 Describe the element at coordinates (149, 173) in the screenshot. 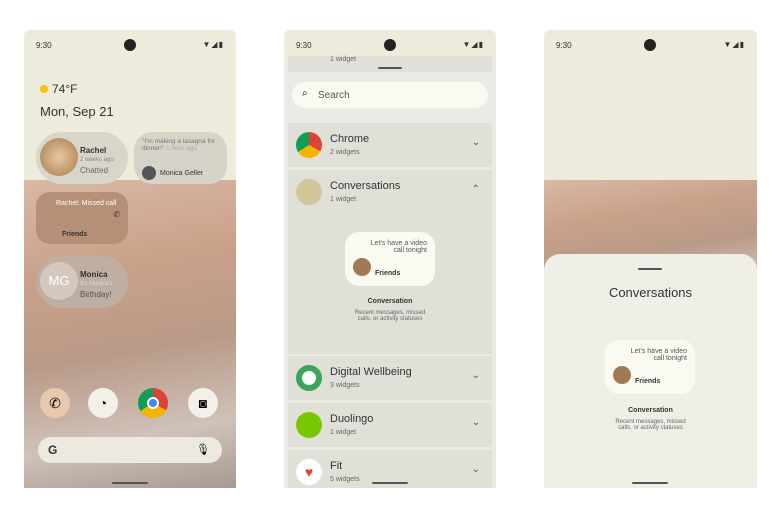

I see `sender-avatar` at that location.